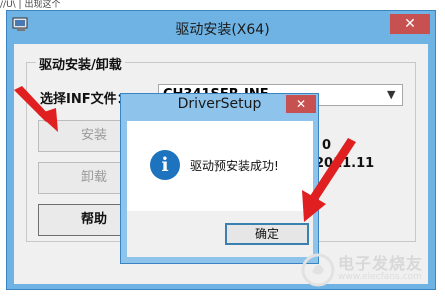  I want to click on window-close-button: ✕, so click(410, 24).